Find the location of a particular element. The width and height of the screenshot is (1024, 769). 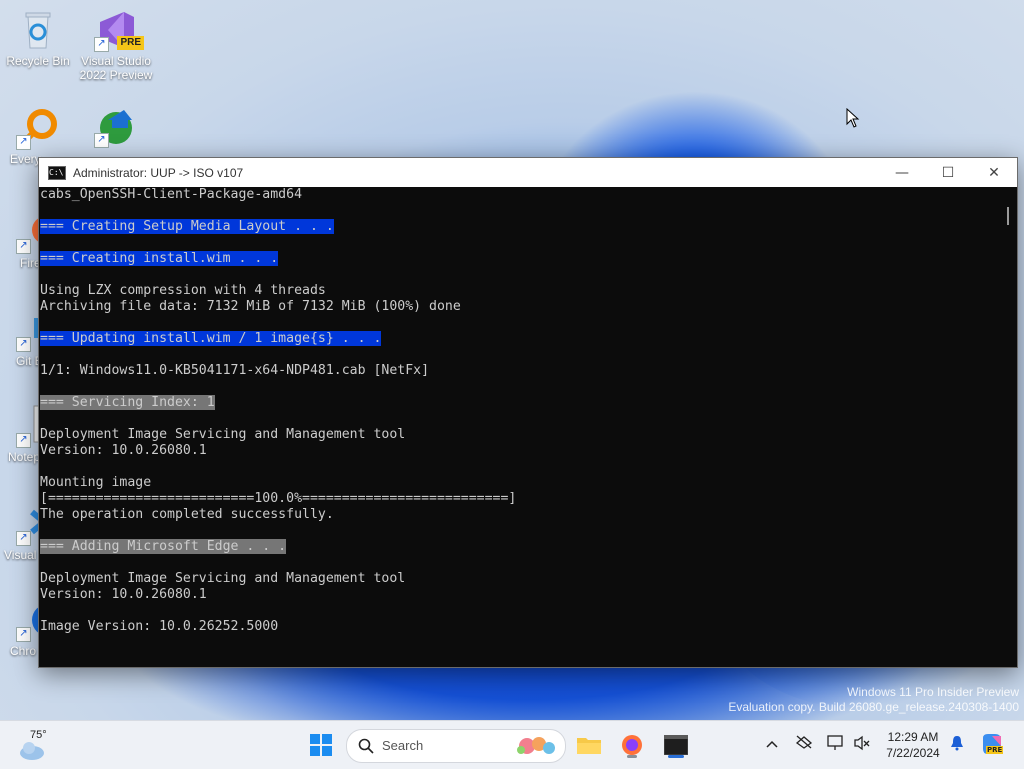

recycle-bin-icon is located at coordinates (38, 30).